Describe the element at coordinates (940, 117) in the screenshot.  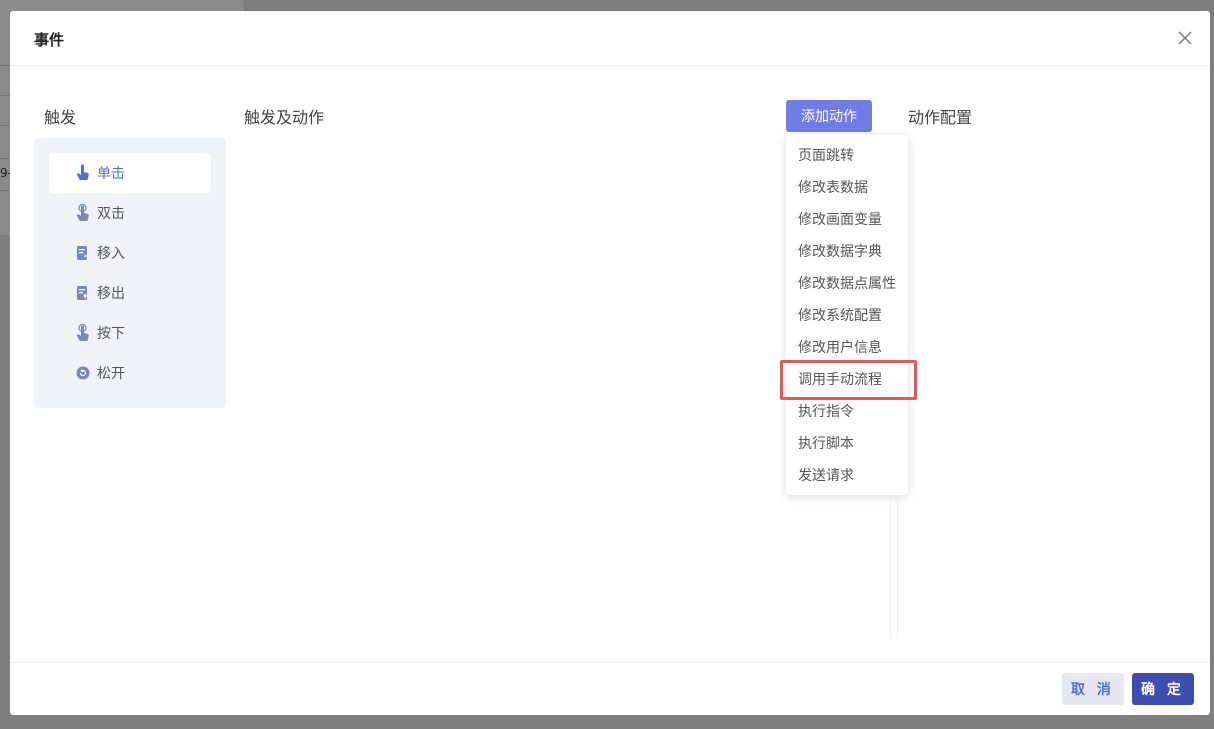
I see `config-column-title: 动作配置` at that location.